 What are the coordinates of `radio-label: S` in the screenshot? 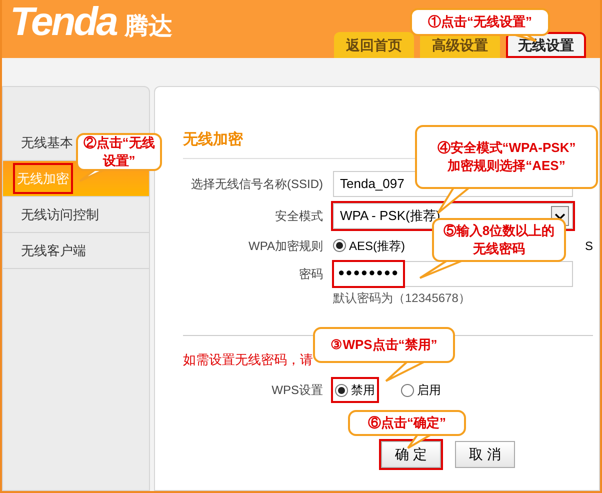 It's located at (588, 246).